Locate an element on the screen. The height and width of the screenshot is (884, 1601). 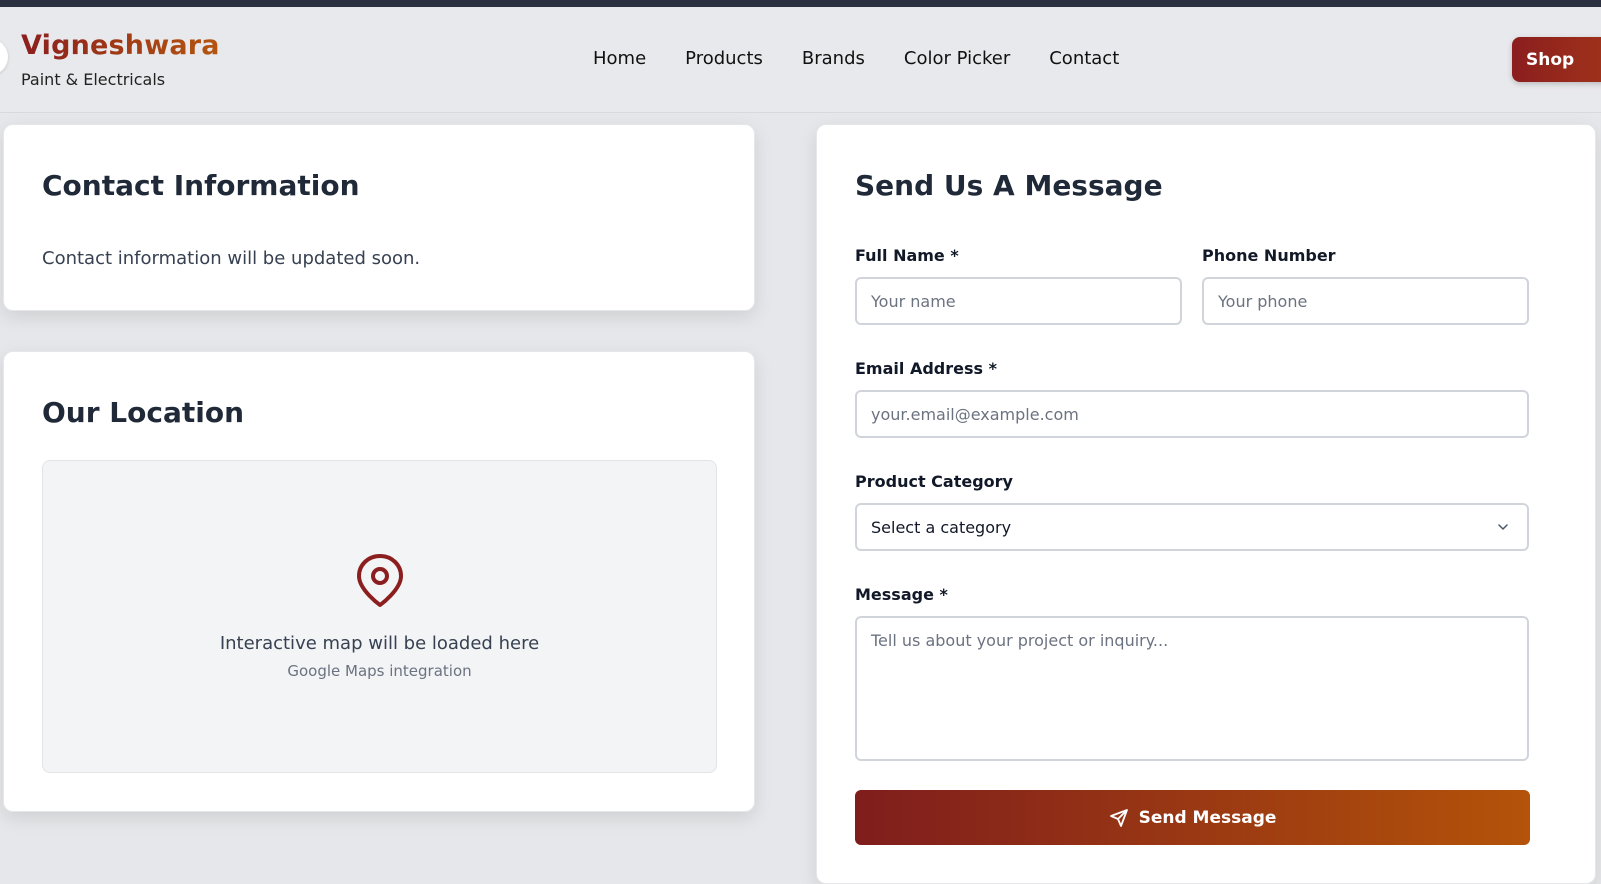
brand-subtitle: Paint & Electricals is located at coordinates (93, 79).